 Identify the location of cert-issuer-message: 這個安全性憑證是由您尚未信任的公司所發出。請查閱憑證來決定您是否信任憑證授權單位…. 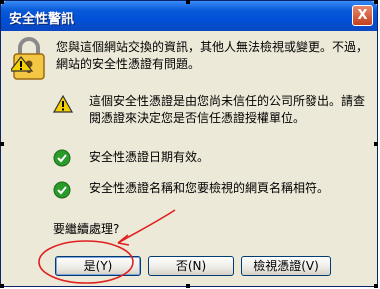
(227, 109).